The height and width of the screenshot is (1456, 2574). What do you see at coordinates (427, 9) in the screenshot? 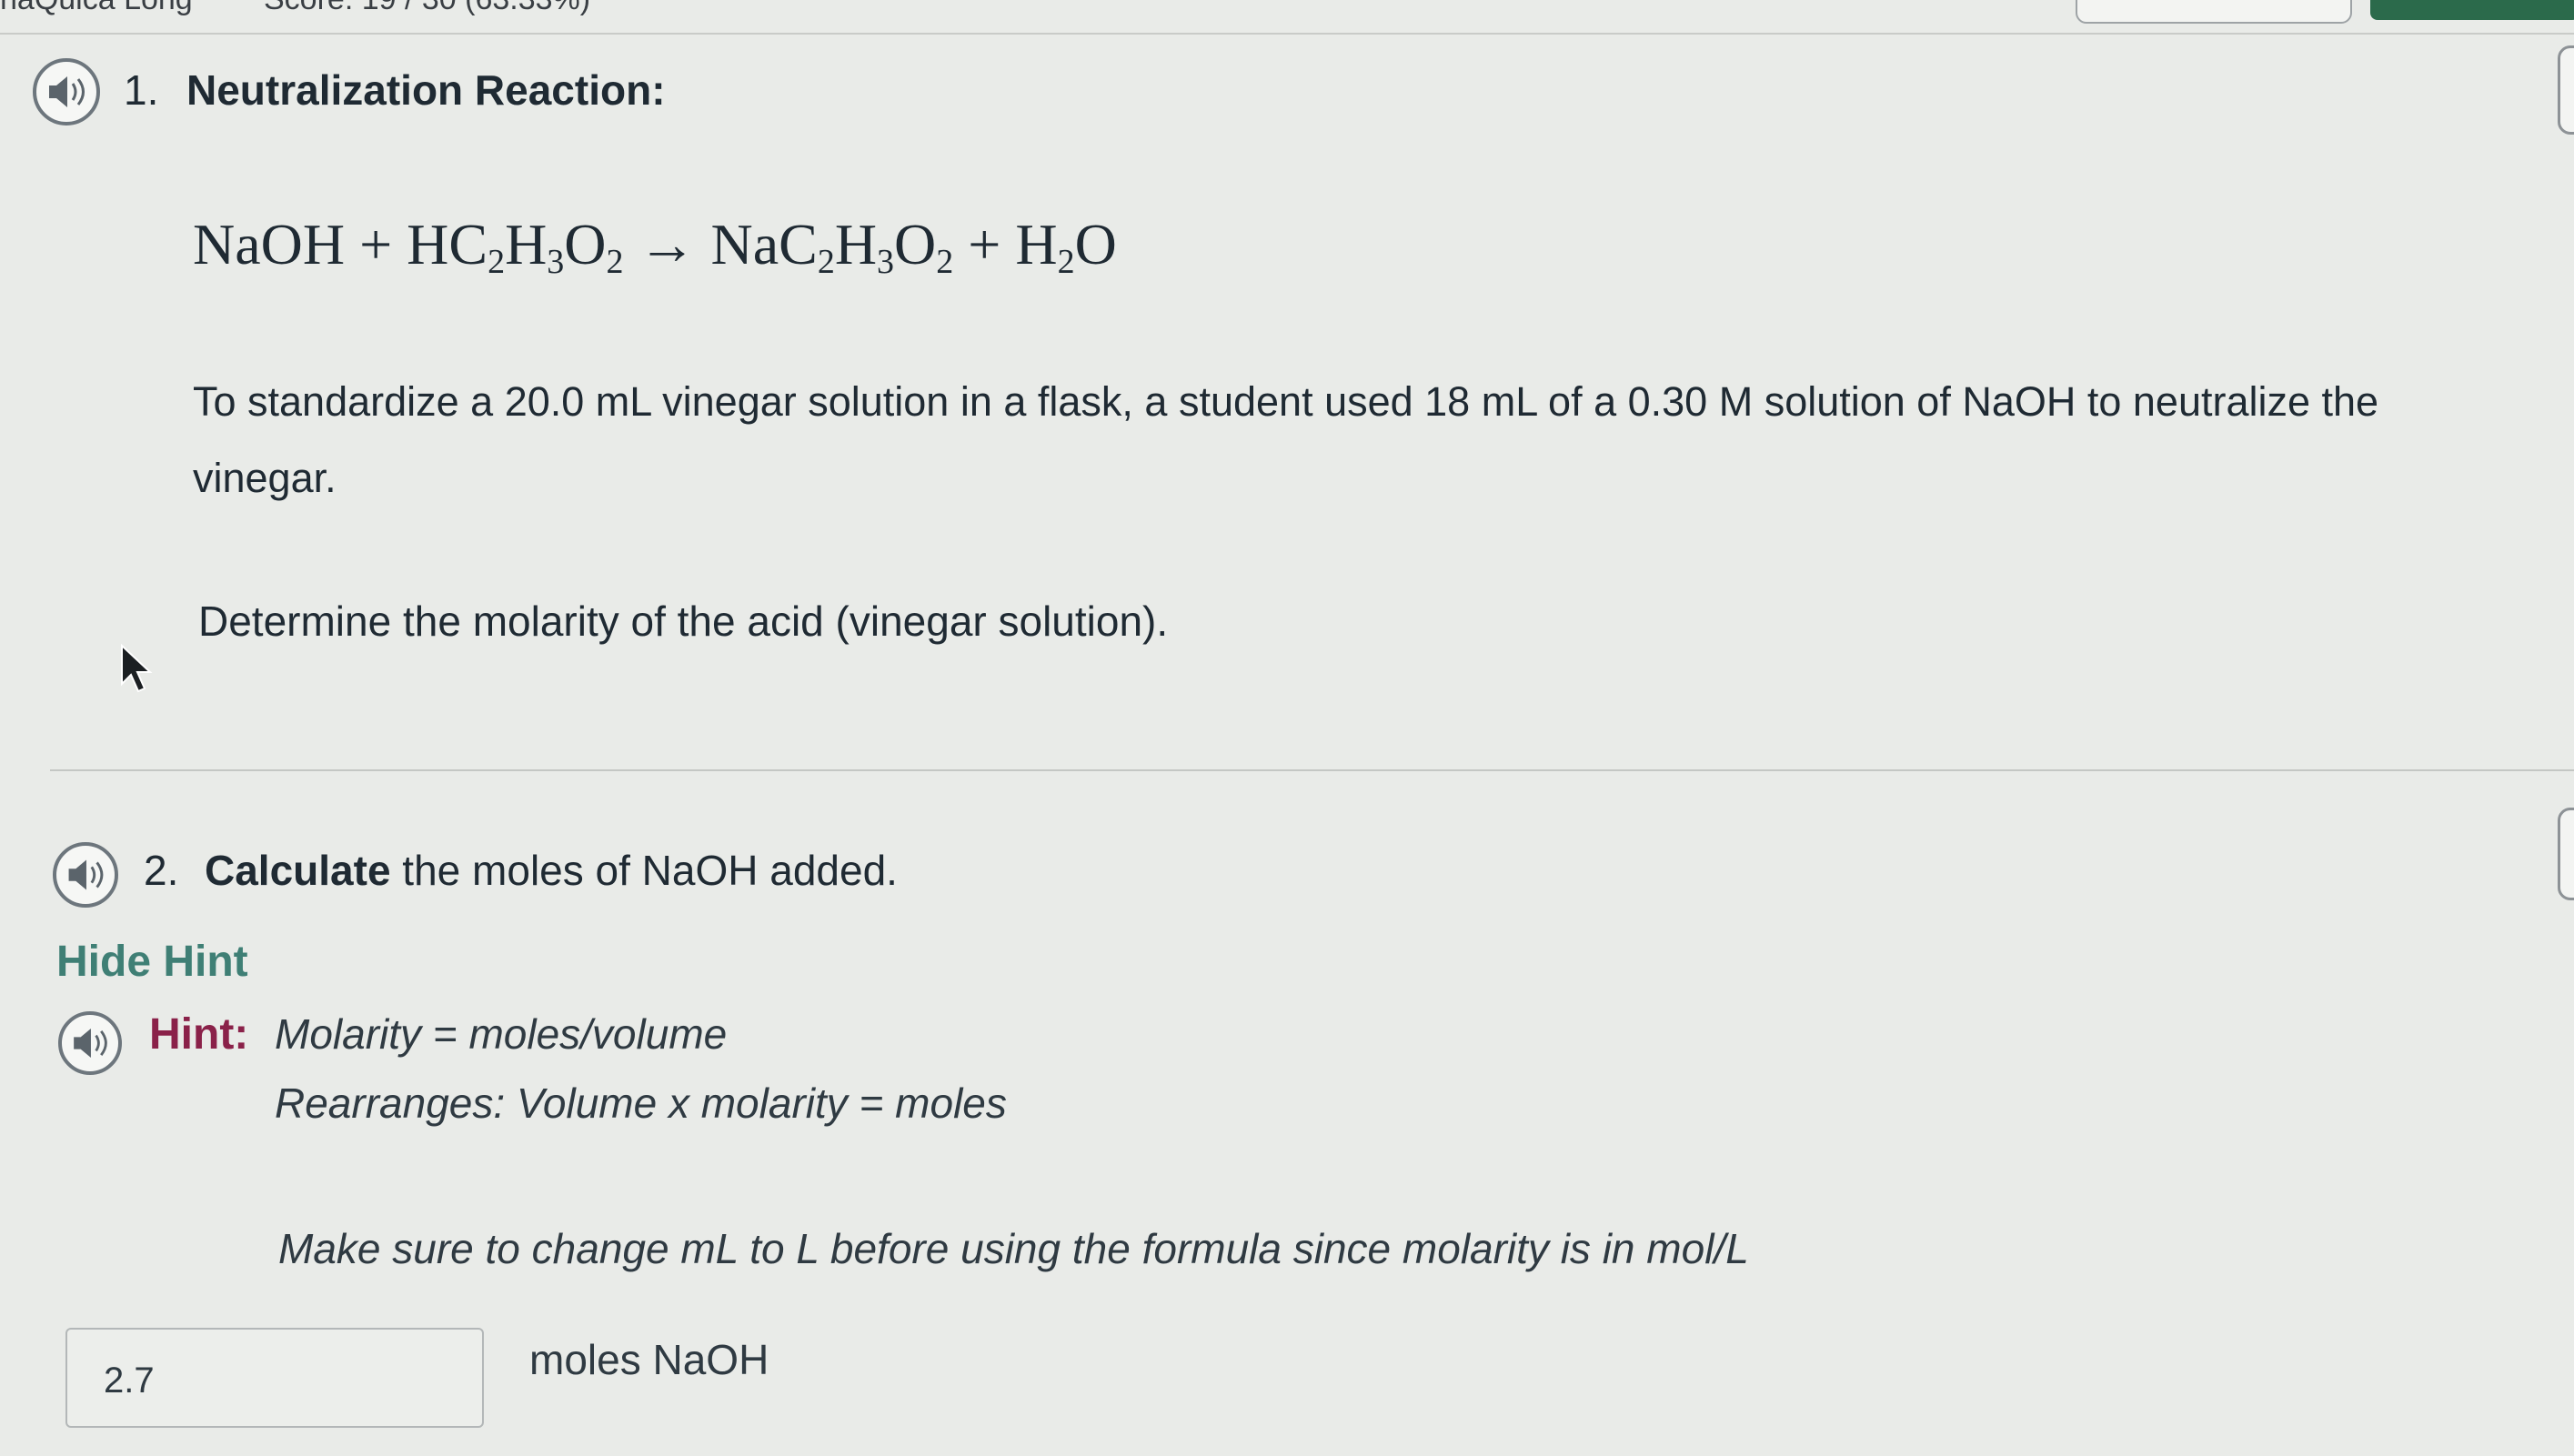
I see `score-display: Score: 19 / 30 (63.33%)` at bounding box center [427, 9].